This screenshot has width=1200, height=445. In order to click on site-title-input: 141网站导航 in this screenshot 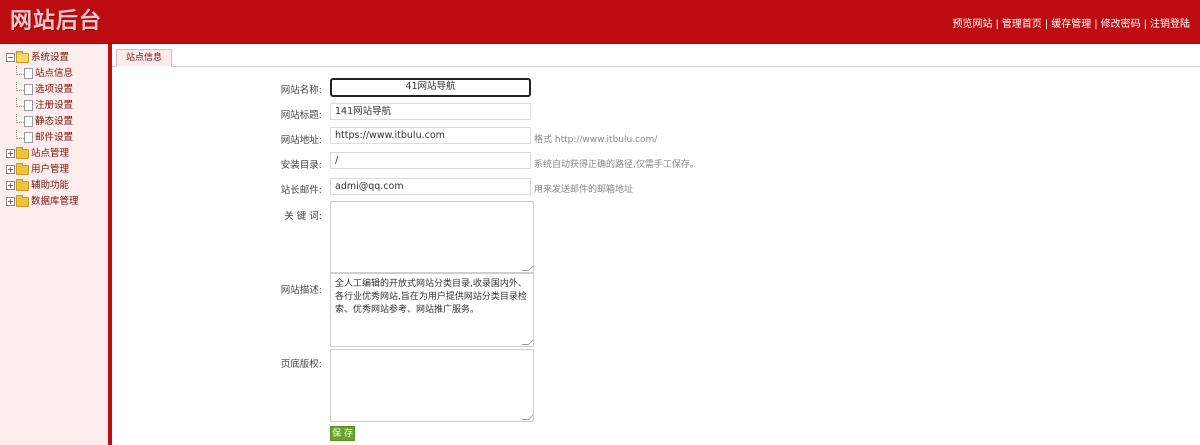, I will do `click(430, 111)`.